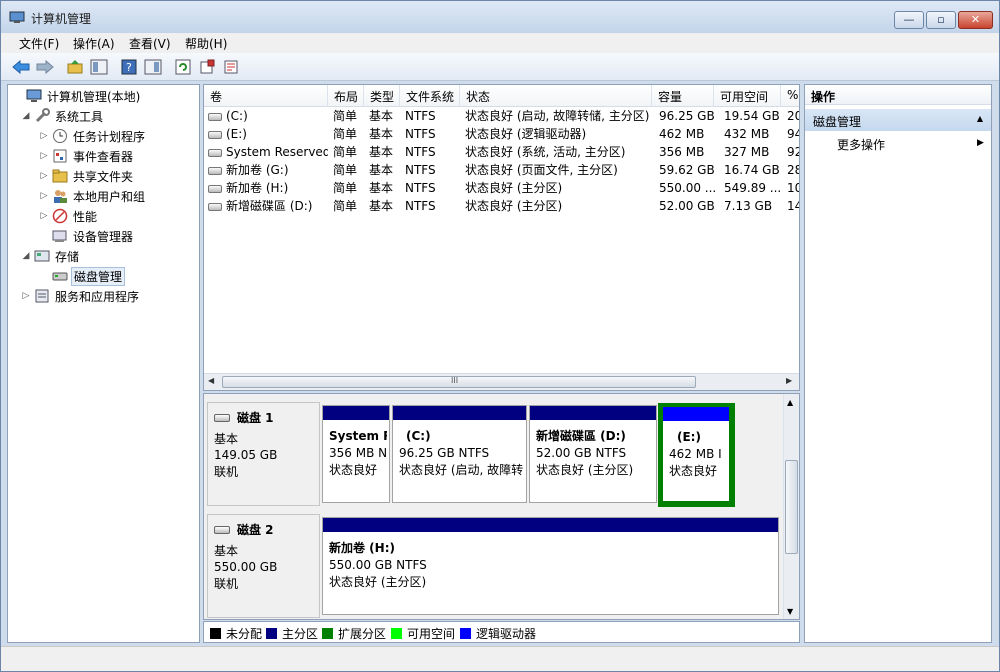 The height and width of the screenshot is (672, 1000). I want to click on disk-type: 基本, so click(226, 439).